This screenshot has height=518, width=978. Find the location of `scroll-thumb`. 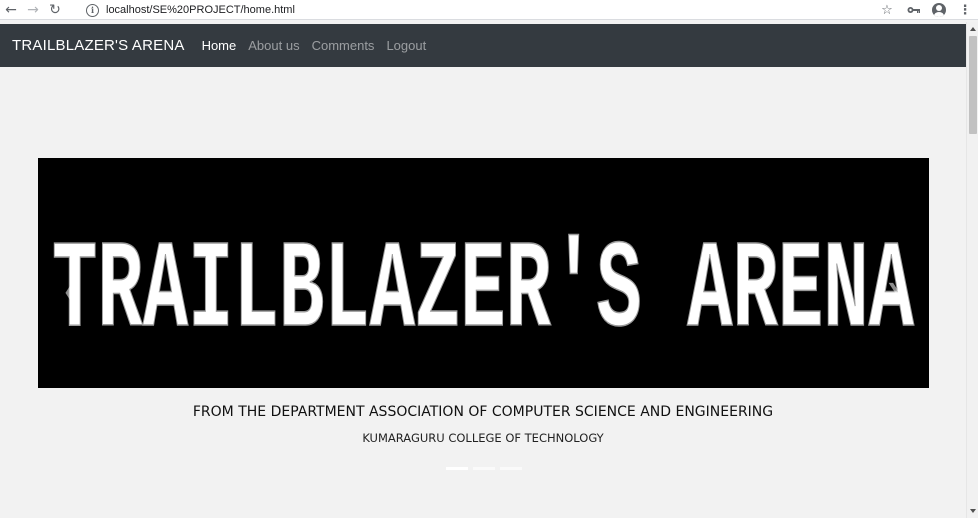

scroll-thumb is located at coordinates (973, 85).